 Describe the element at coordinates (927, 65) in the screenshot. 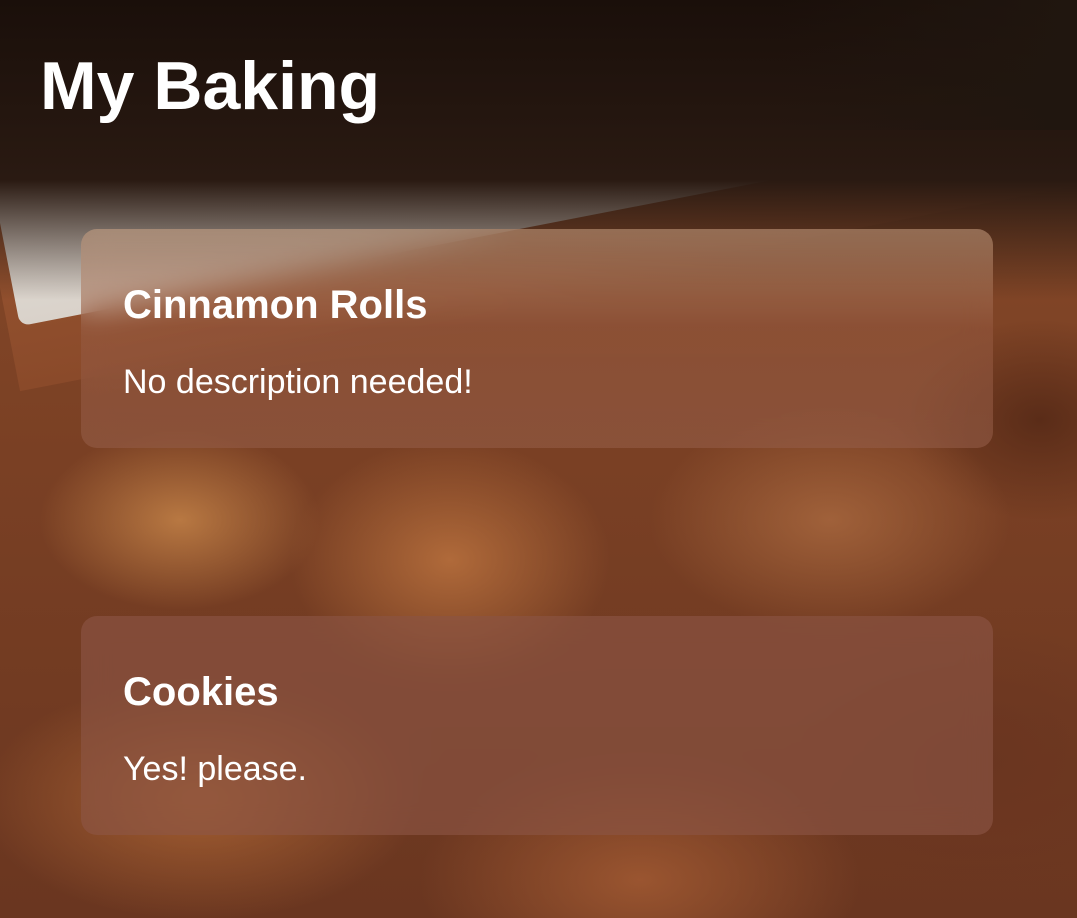

I see `background-photo-corner` at that location.